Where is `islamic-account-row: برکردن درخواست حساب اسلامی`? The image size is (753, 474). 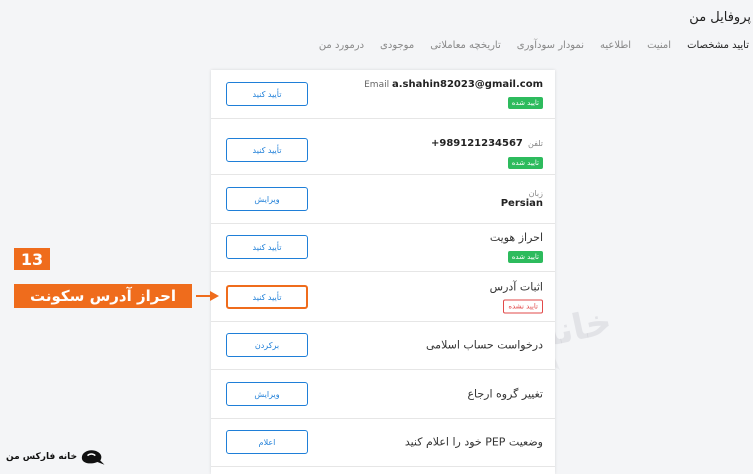
islamic-account-row: برکردن درخواست حساب اسلامی is located at coordinates (383, 345).